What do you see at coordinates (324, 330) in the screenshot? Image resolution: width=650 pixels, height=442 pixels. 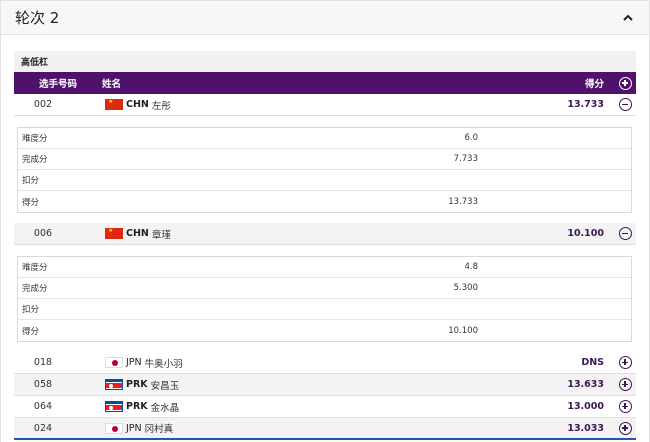 I see `detail-row: 得分 10.100` at bounding box center [324, 330].